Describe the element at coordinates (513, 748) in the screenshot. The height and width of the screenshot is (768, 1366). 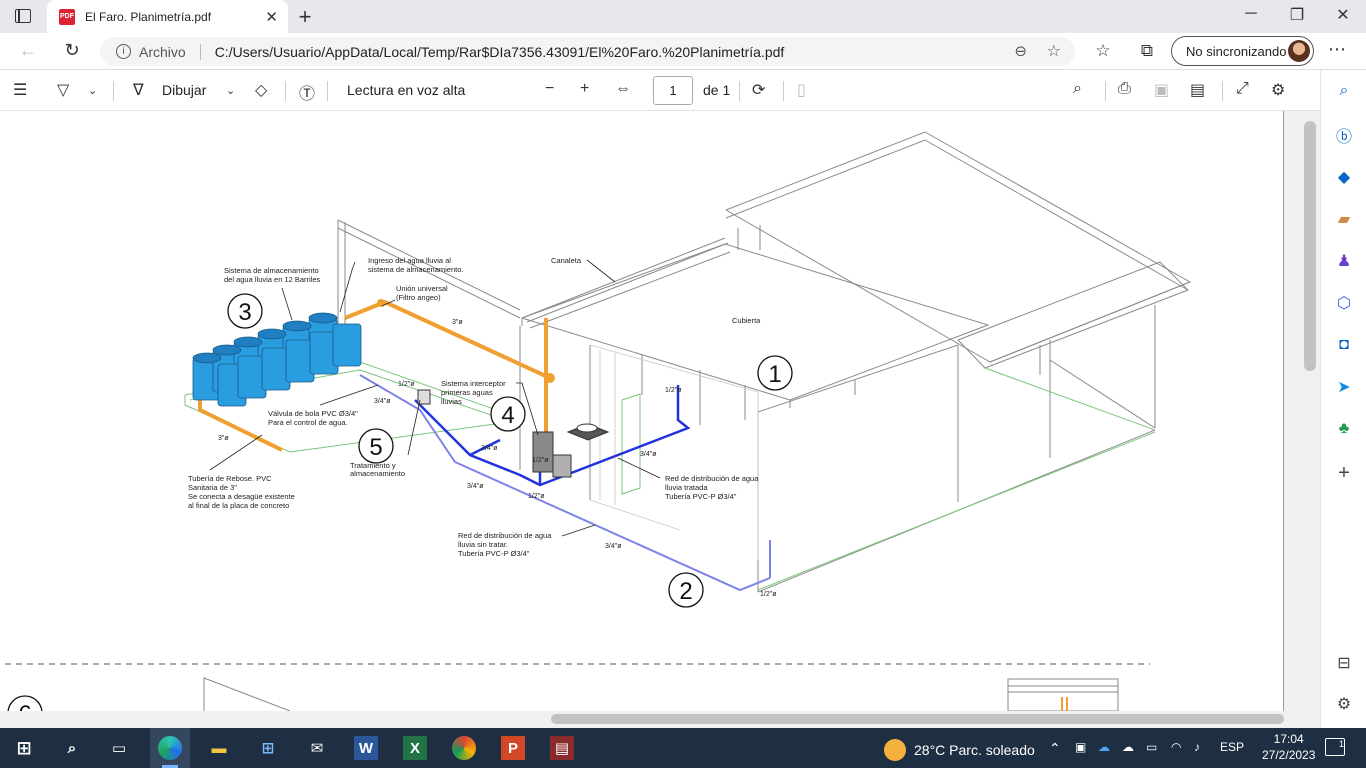
I see `powerpoint-icon: P` at that location.